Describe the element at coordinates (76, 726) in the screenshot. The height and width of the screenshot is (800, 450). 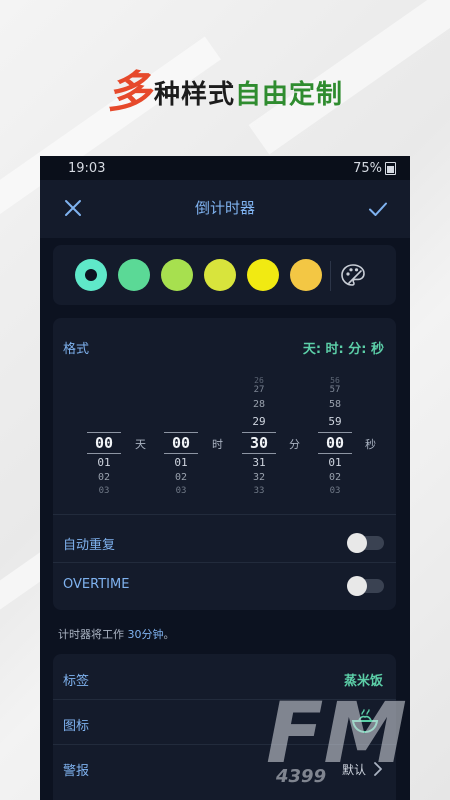
I see `icon-label: 图标` at that location.